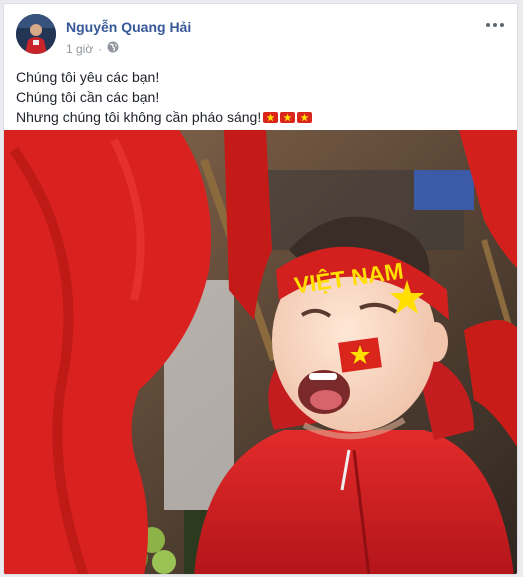  Describe the element at coordinates (88, 77) in the screenshot. I see `post-text-line: Chúng tôi yêu các bạn!` at that location.